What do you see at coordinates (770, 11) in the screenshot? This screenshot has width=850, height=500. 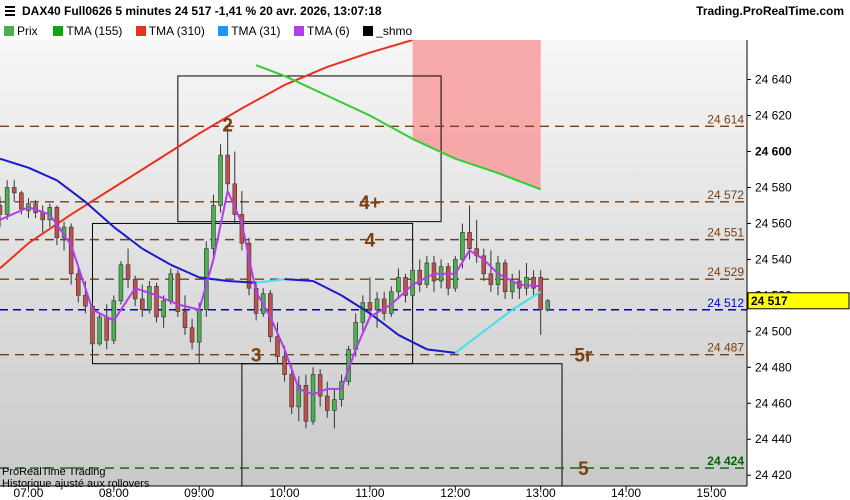 I see `brand-label: Trading.ProRealTime.com` at bounding box center [770, 11].